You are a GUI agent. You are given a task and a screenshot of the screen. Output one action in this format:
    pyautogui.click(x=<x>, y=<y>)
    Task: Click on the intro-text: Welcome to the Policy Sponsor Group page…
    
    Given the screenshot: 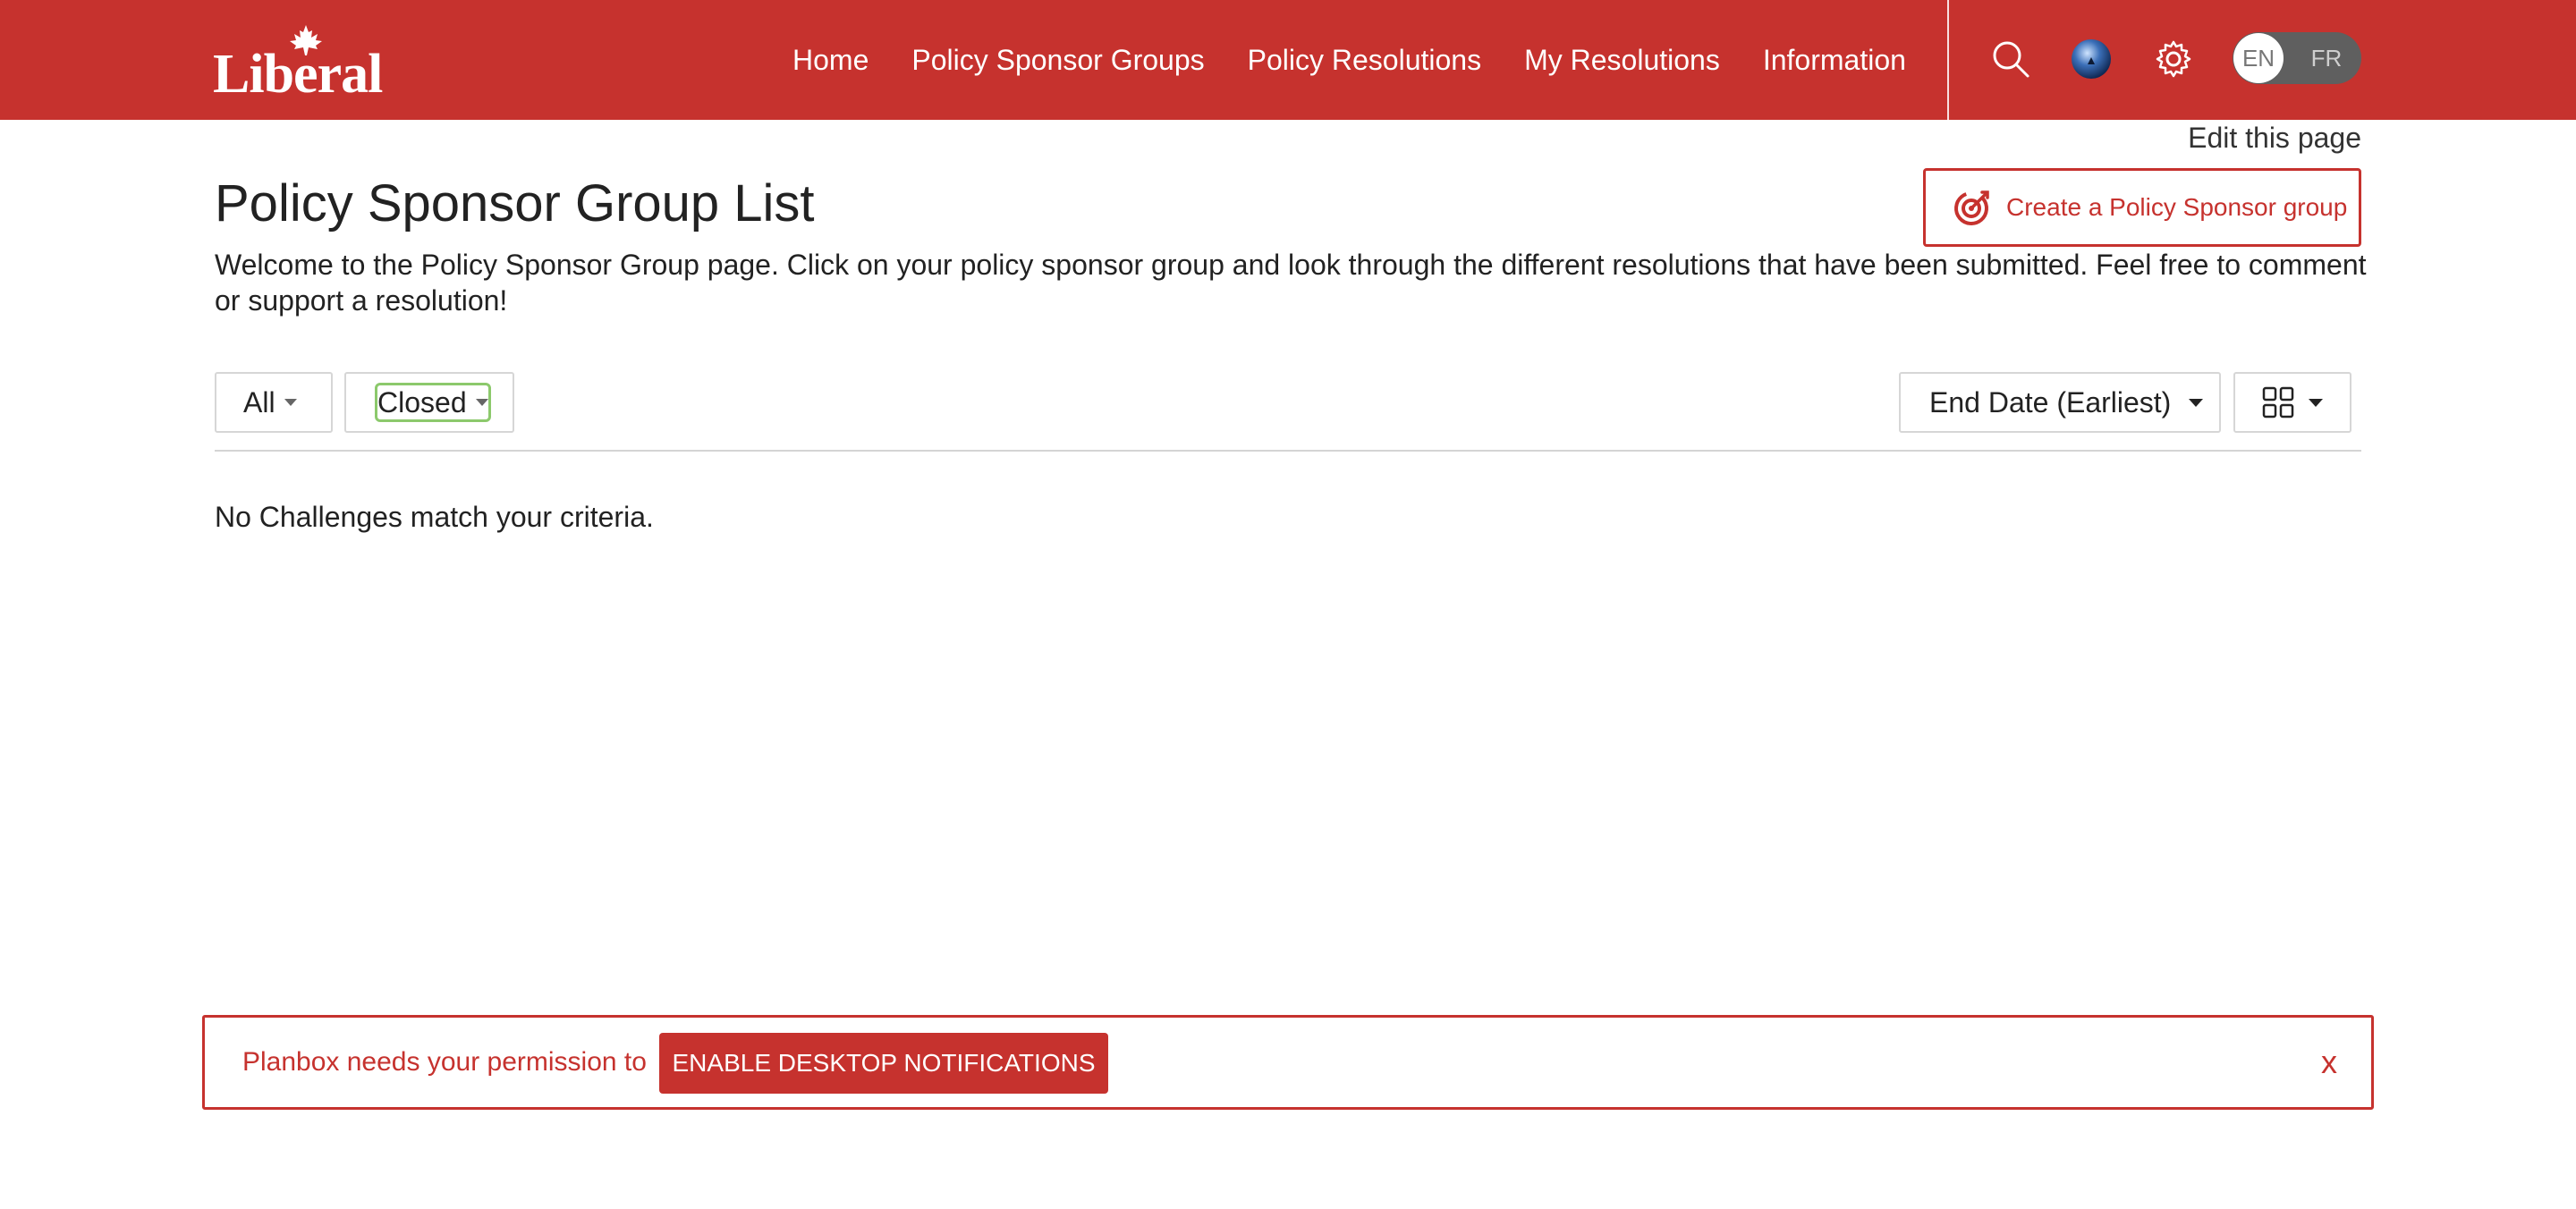 What is the action you would take?
    pyautogui.click(x=1291, y=283)
    